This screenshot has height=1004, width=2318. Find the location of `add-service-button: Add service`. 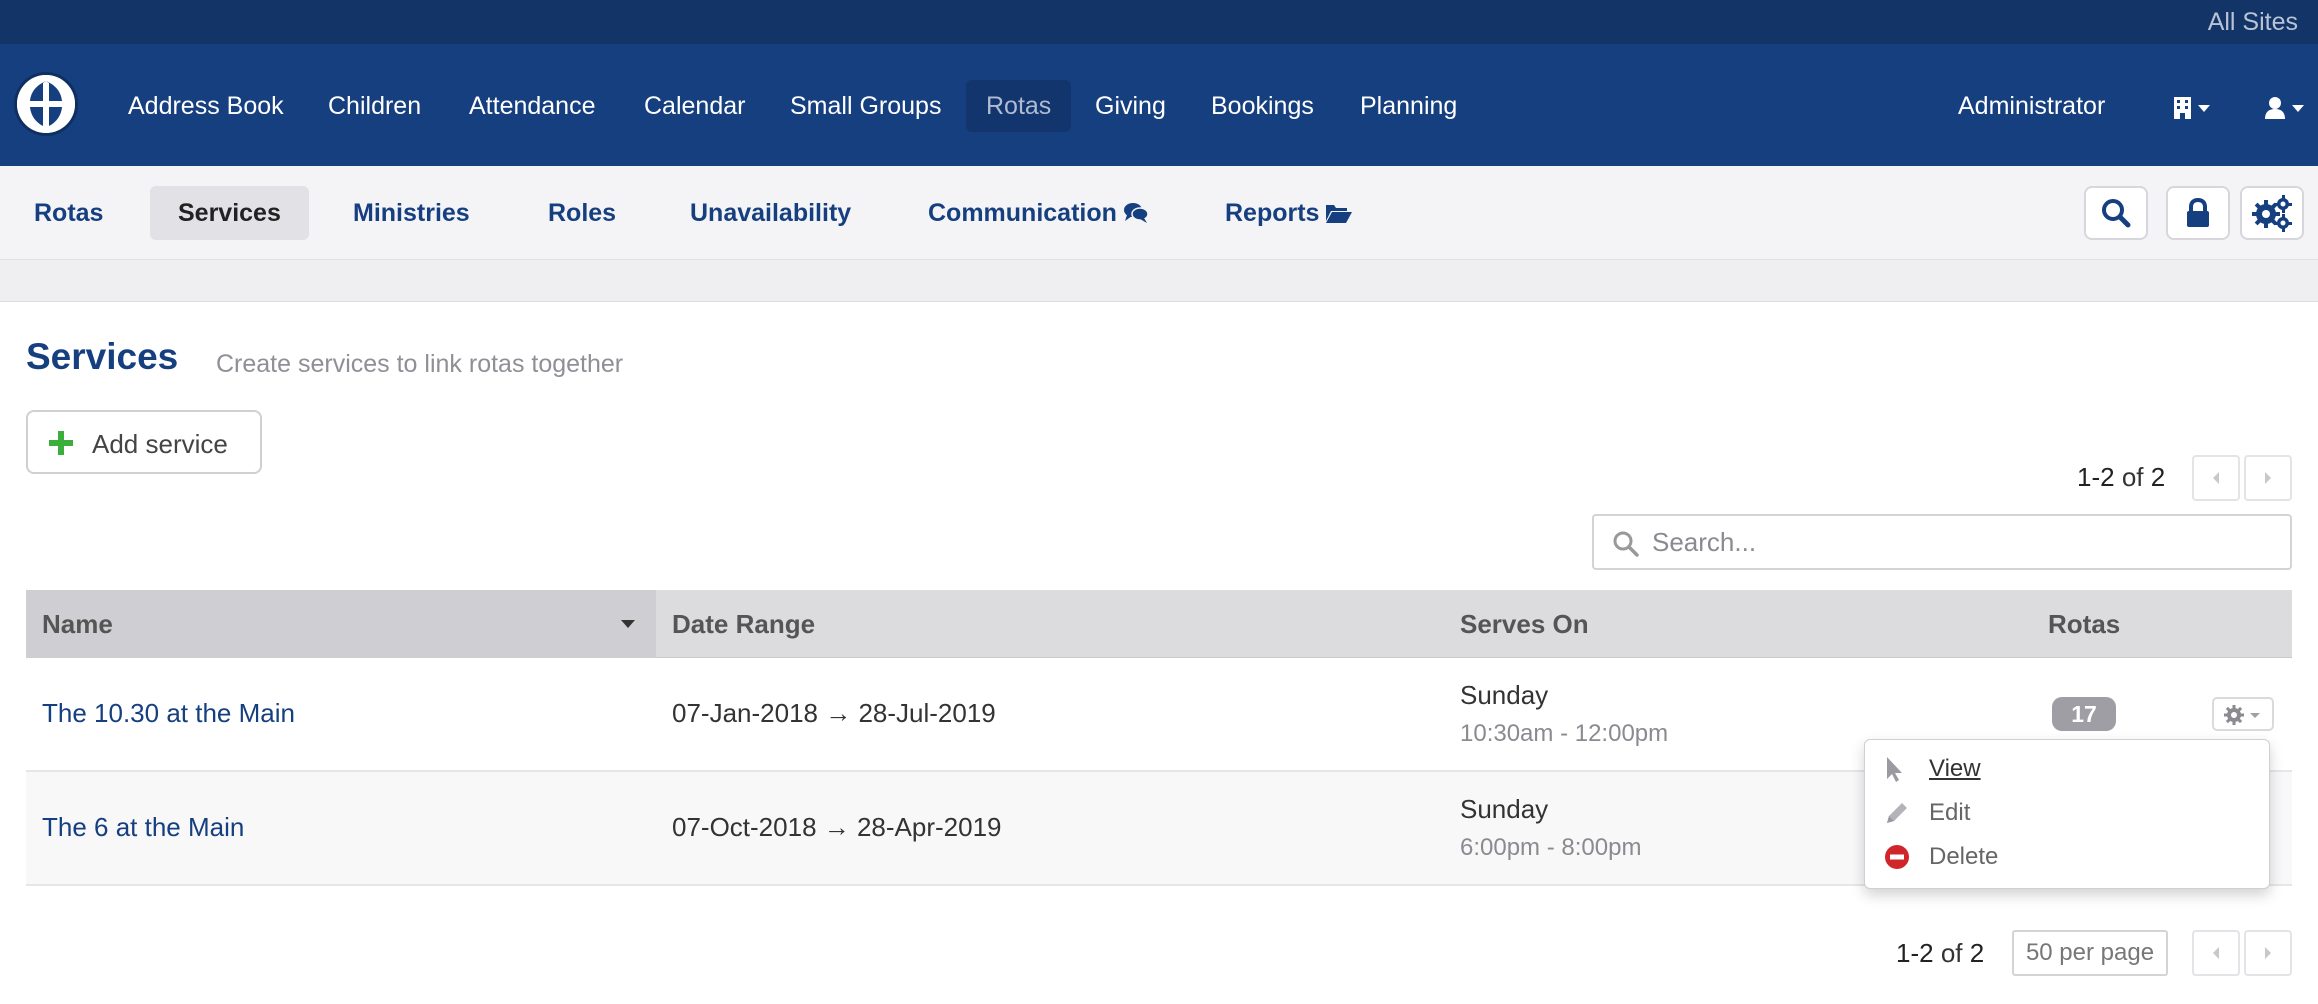

add-service-button: Add service is located at coordinates (144, 442).